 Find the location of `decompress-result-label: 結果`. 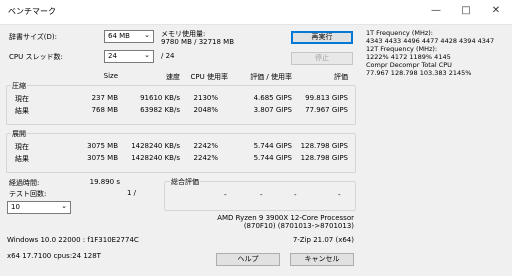

decompress-result-label: 結果 is located at coordinates (22, 159).